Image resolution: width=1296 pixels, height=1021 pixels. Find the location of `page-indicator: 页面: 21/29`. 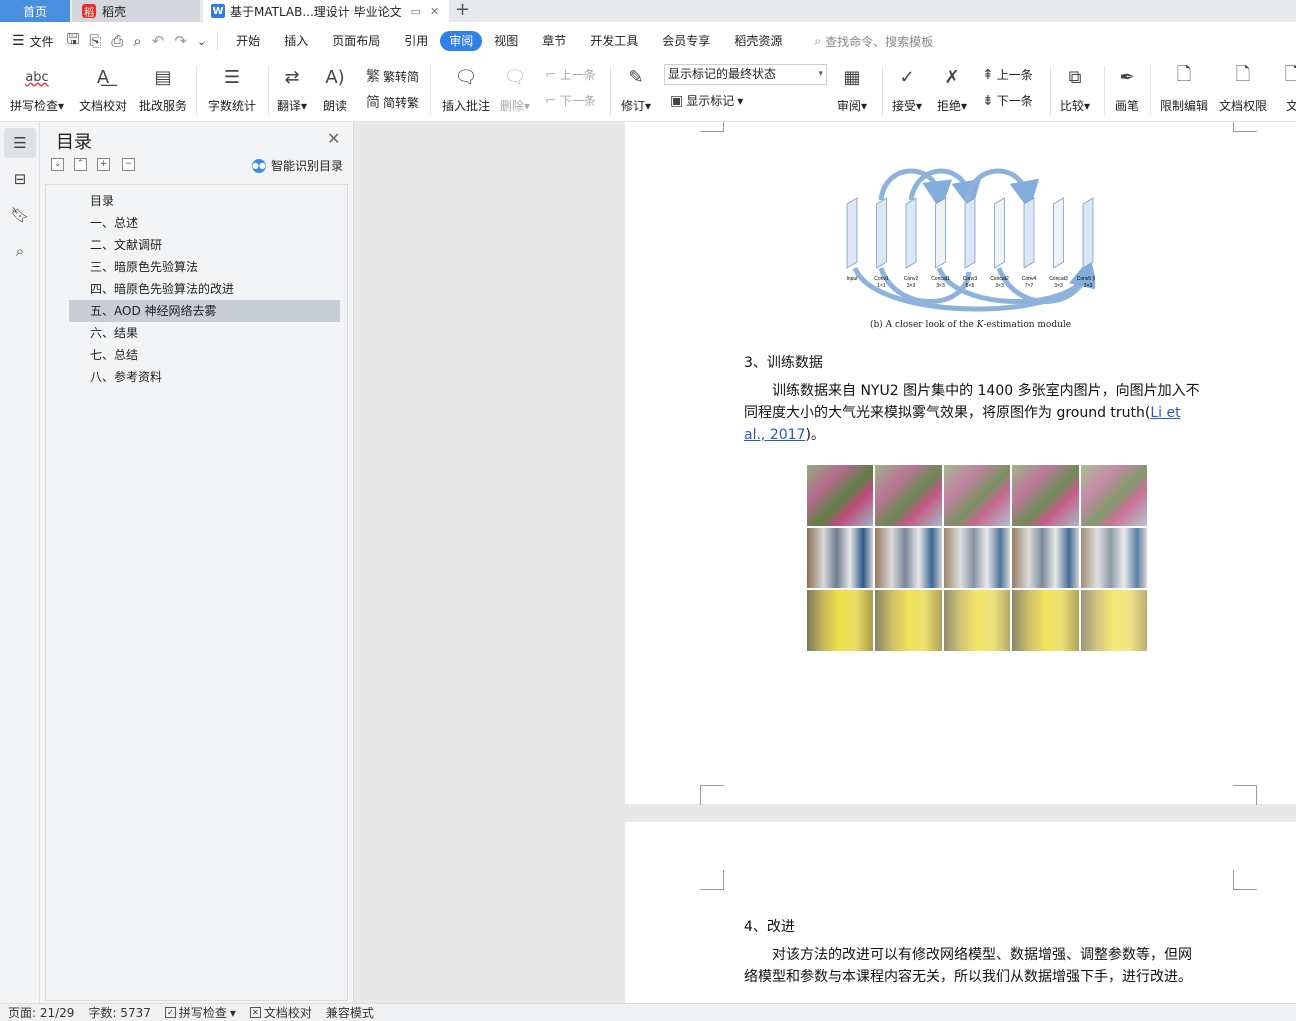

page-indicator: 页面: 21/29 is located at coordinates (41, 1012).